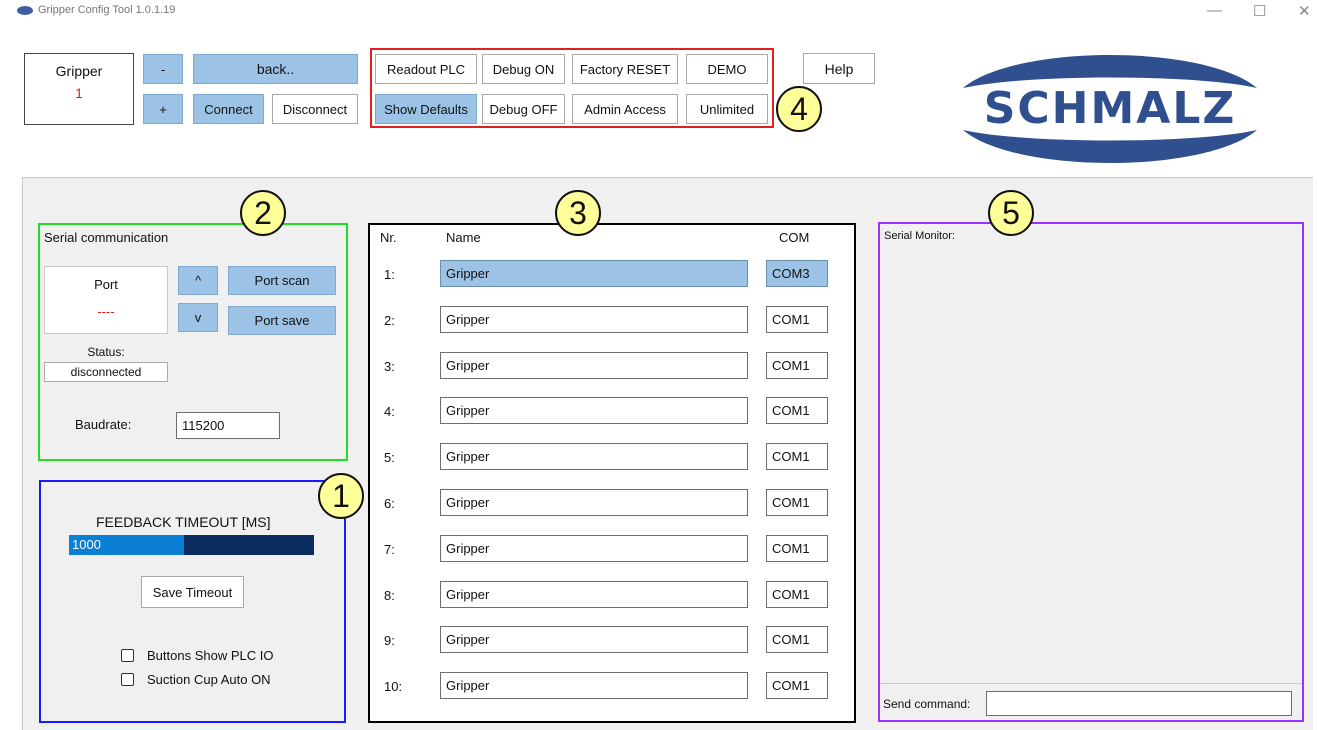 The width and height of the screenshot is (1319, 730). I want to click on gripper-row-nr: 2:, so click(389, 320).